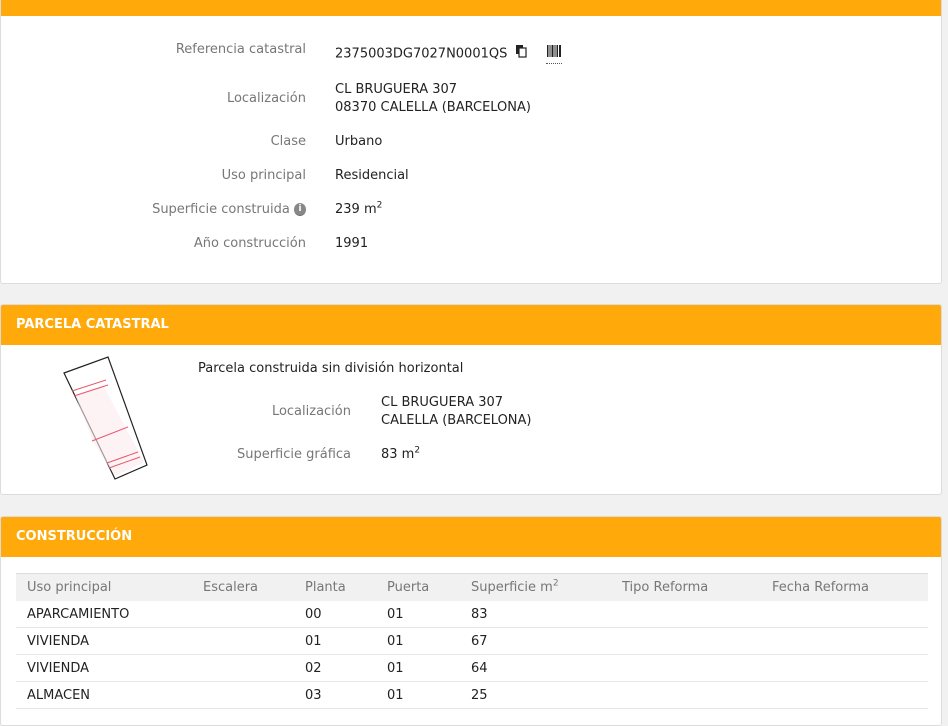 The image size is (948, 726). I want to click on parcela-header: PARCELA CATASTRAL, so click(471, 325).